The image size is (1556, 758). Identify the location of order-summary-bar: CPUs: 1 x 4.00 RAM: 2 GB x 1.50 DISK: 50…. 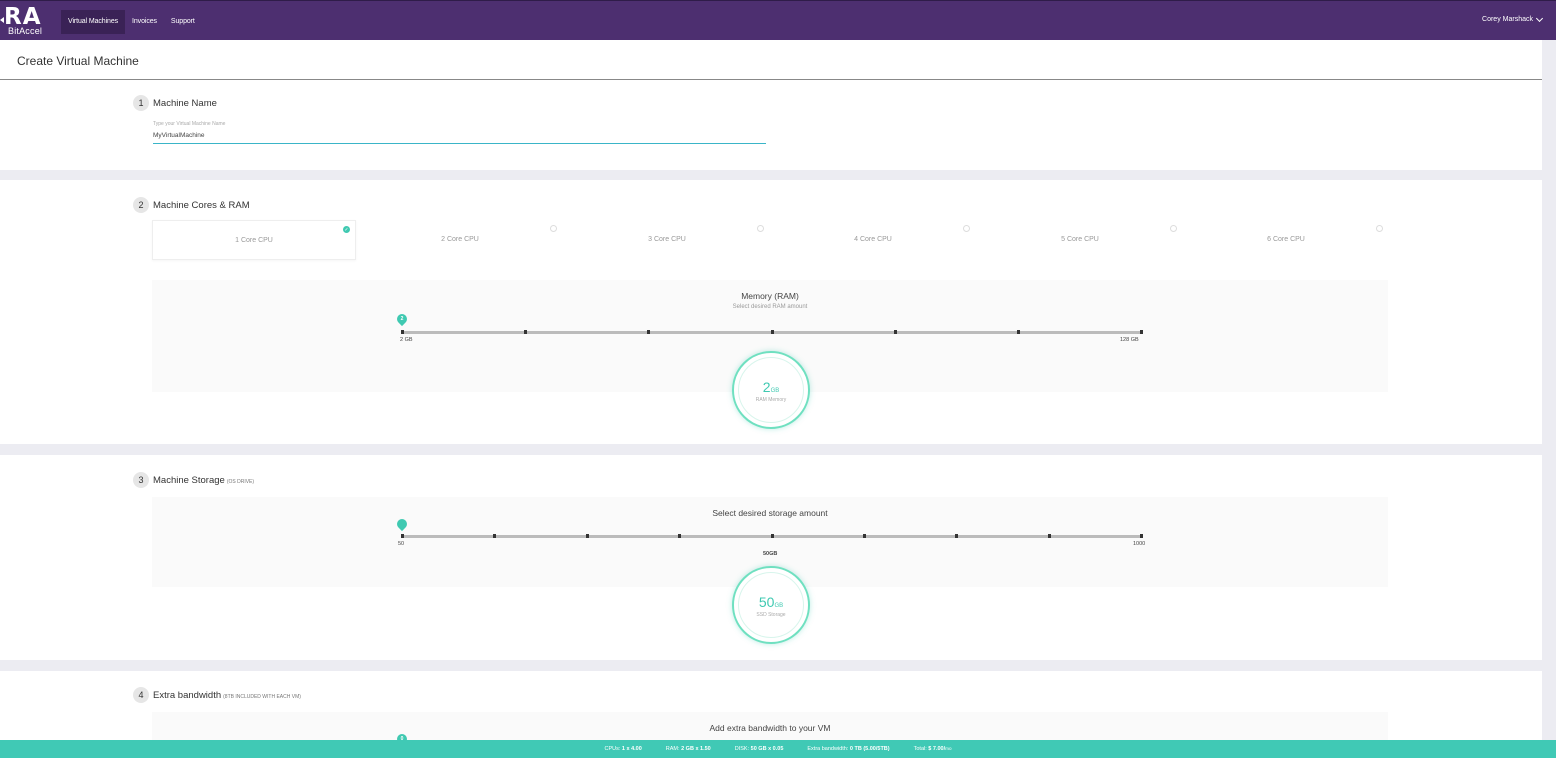
(778, 749).